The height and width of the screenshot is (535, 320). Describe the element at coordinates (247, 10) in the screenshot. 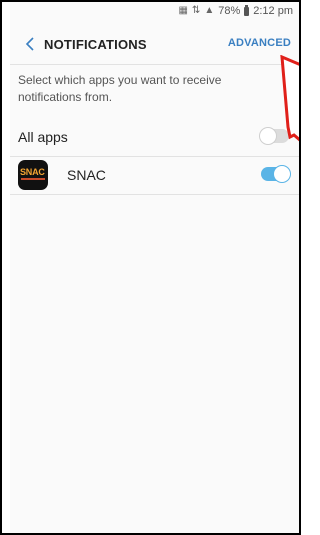

I see `battery-icon` at that location.